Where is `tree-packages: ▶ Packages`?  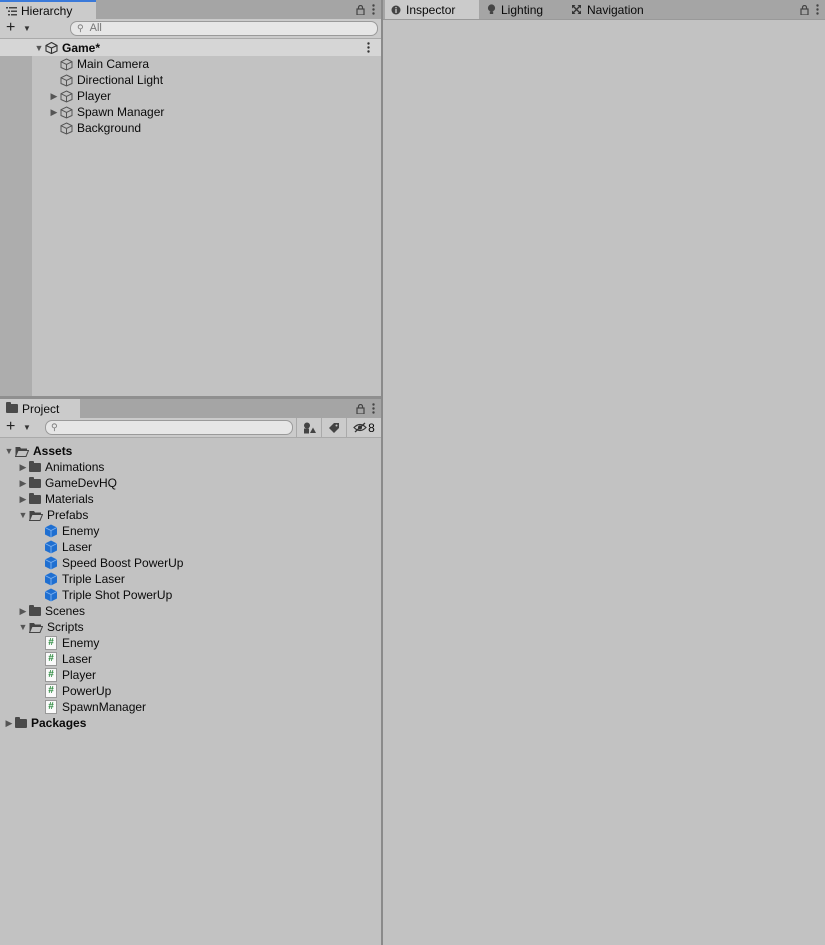 tree-packages: ▶ Packages is located at coordinates (45, 723).